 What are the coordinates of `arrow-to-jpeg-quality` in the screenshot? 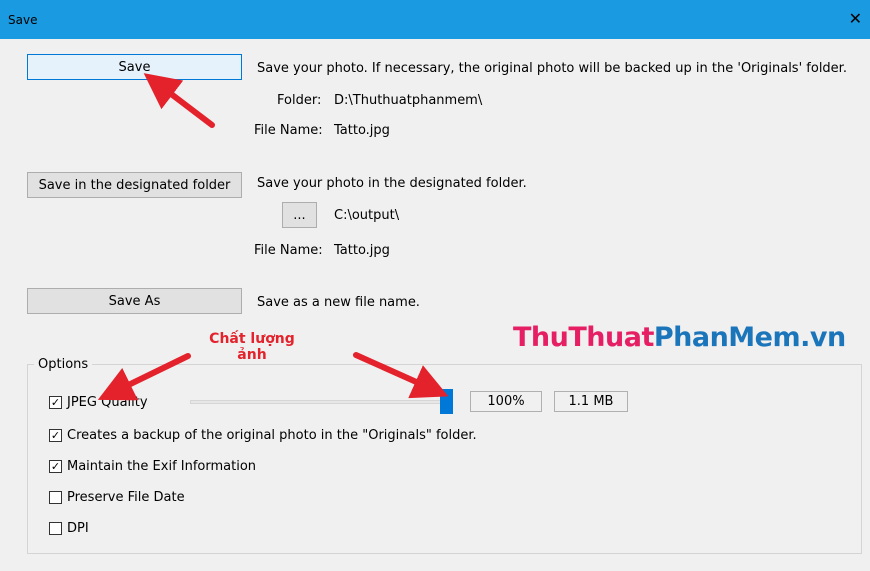 It's located at (144, 377).